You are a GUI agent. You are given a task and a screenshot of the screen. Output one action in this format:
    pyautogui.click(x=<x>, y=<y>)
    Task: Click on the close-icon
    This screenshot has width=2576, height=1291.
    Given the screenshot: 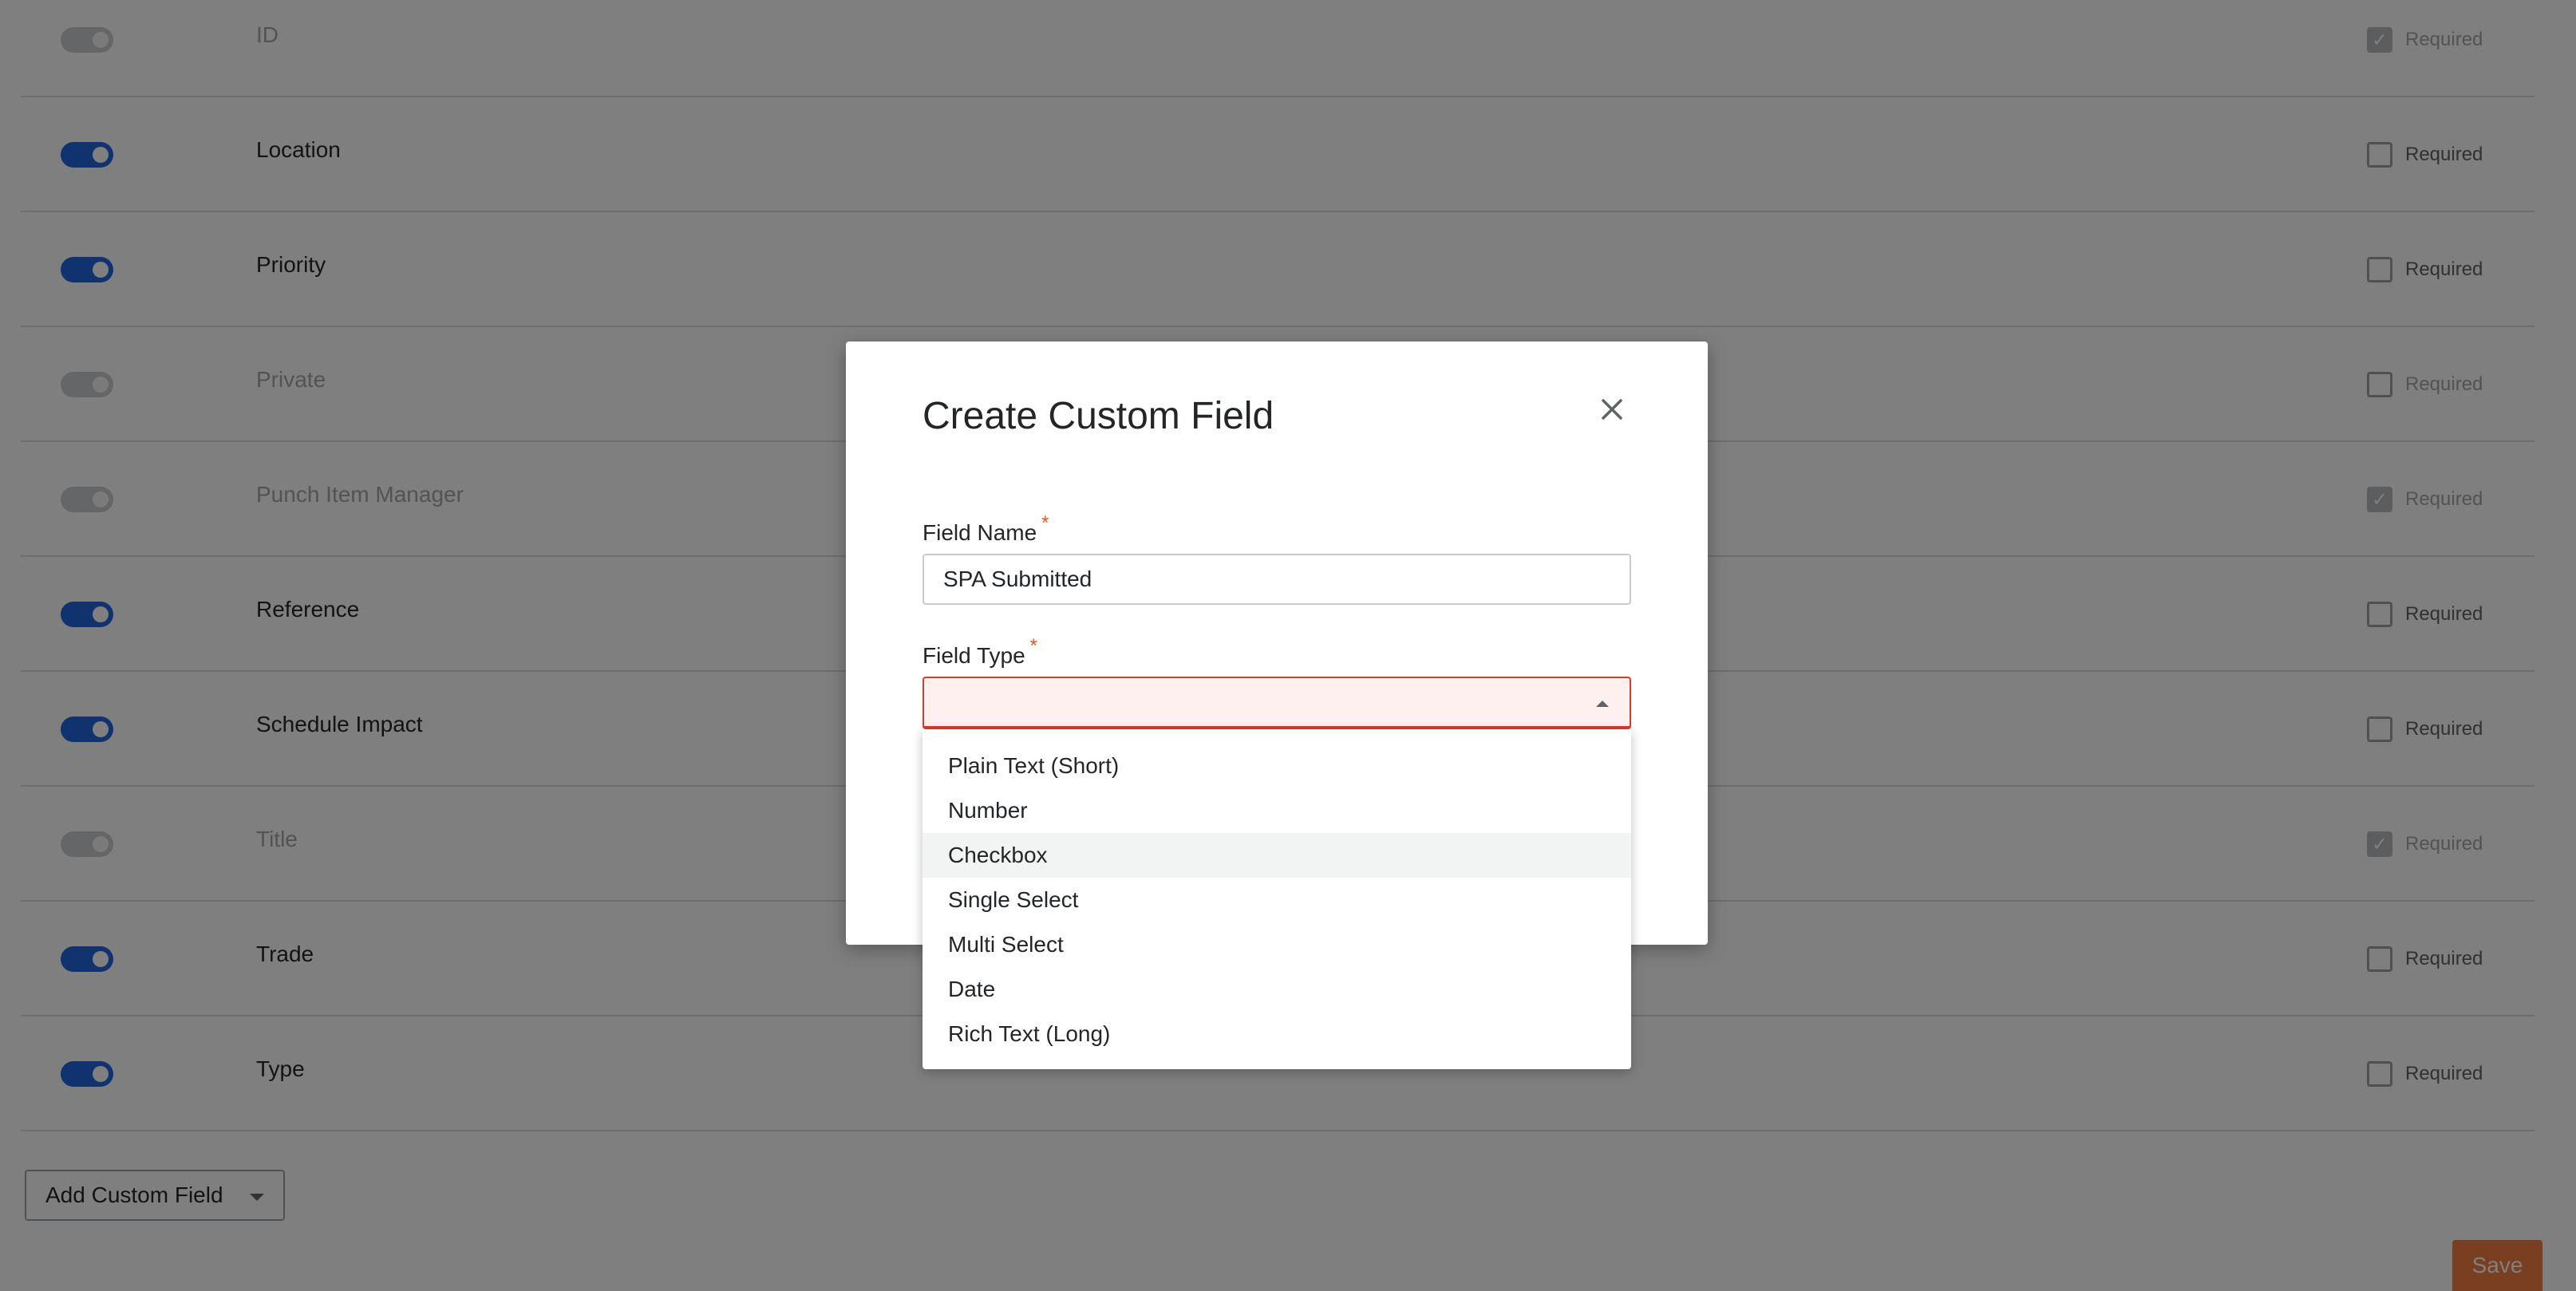 What is the action you would take?
    pyautogui.click(x=1612, y=410)
    